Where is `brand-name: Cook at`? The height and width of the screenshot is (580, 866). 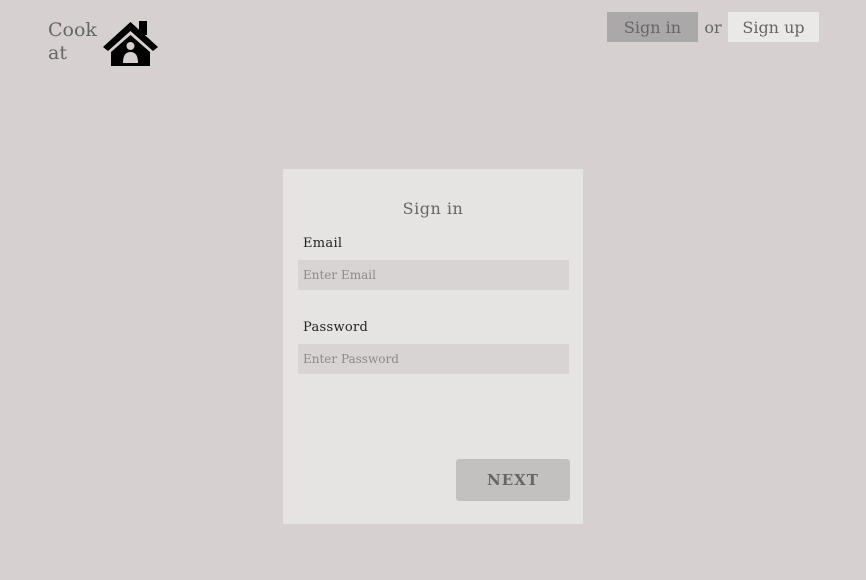
brand-name: Cook at is located at coordinates (73, 42).